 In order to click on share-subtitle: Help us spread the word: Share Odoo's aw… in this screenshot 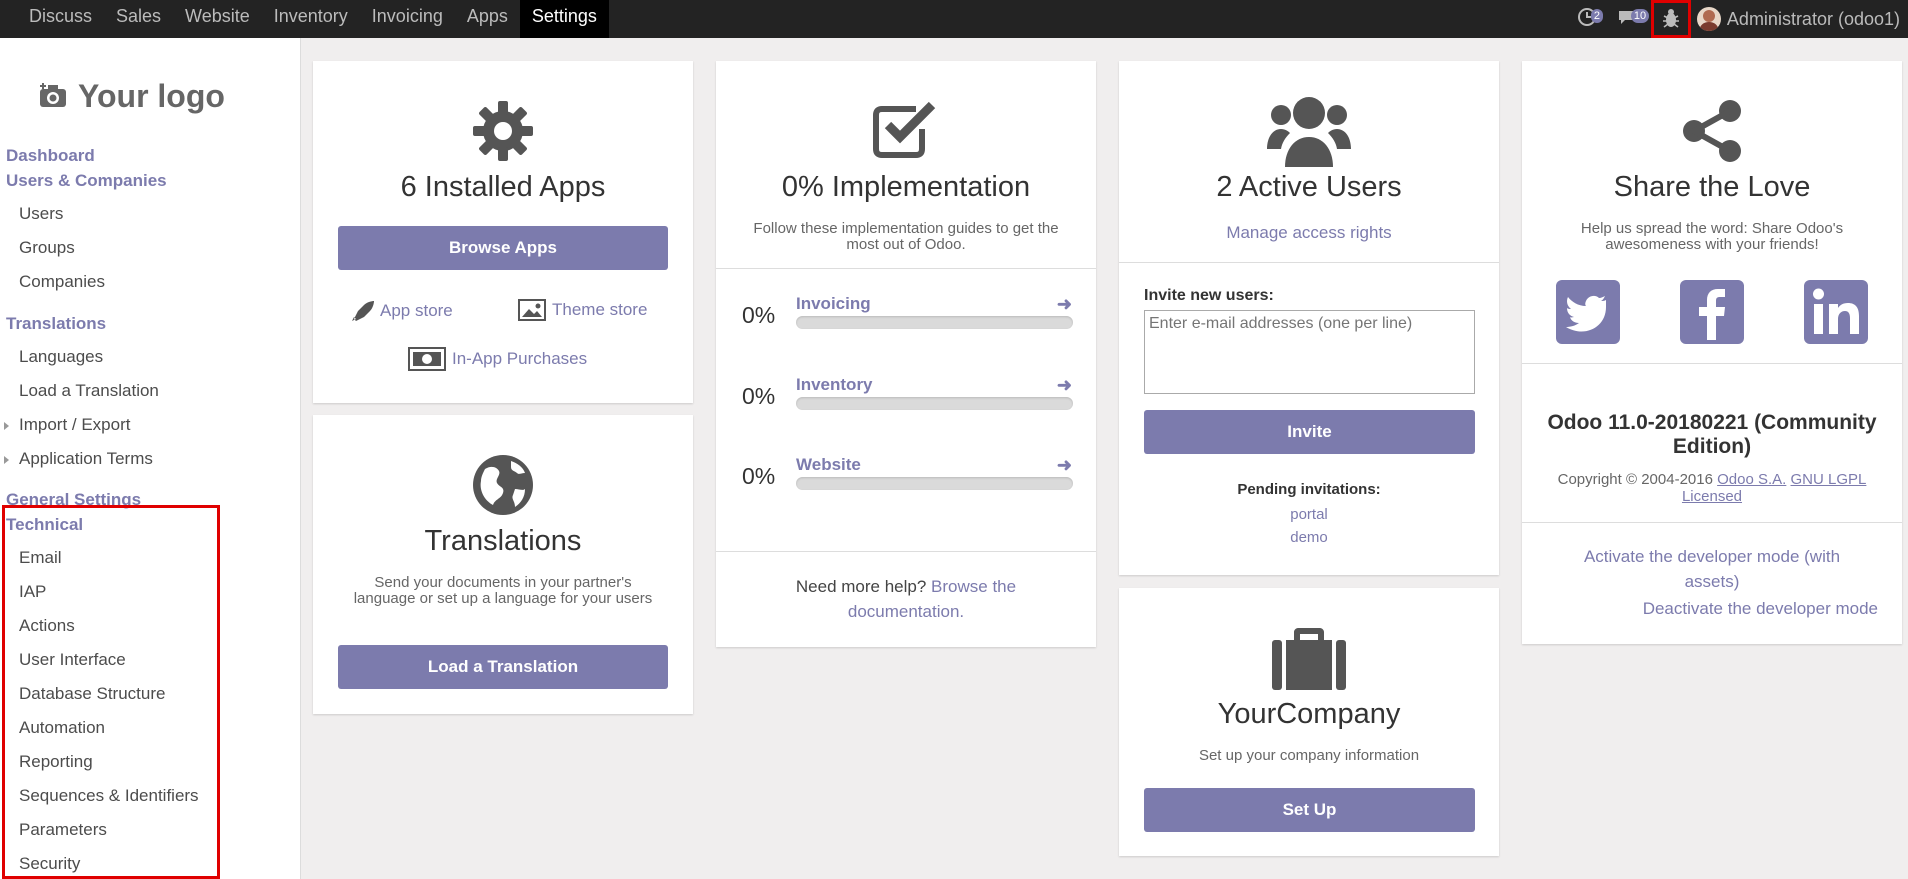, I will do `click(1712, 236)`.